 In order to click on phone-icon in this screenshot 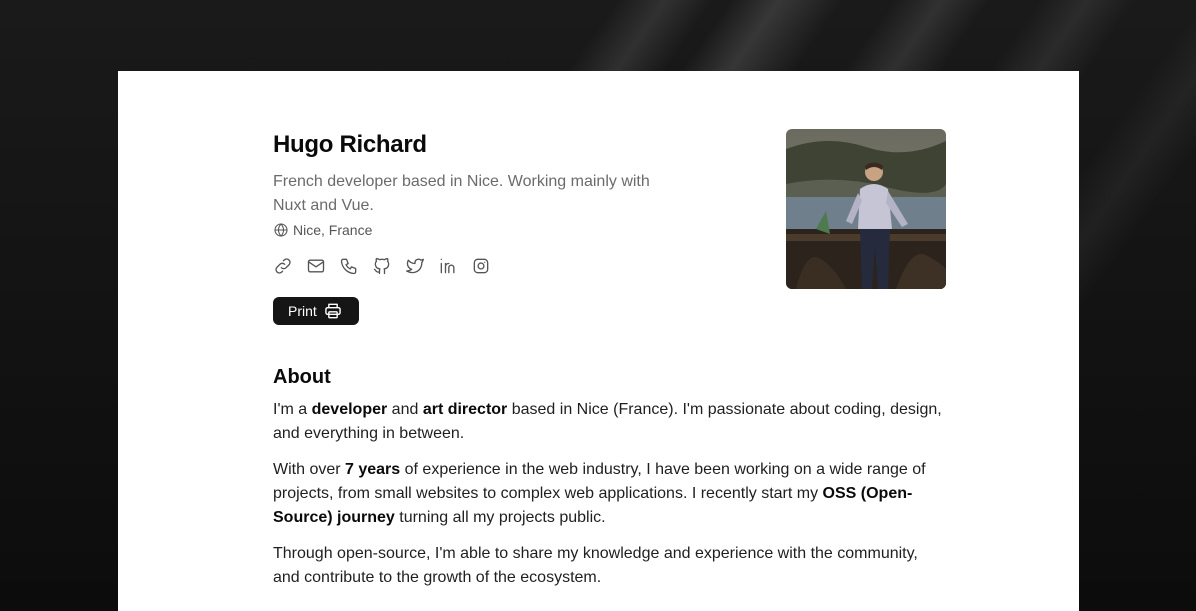, I will do `click(349, 266)`.